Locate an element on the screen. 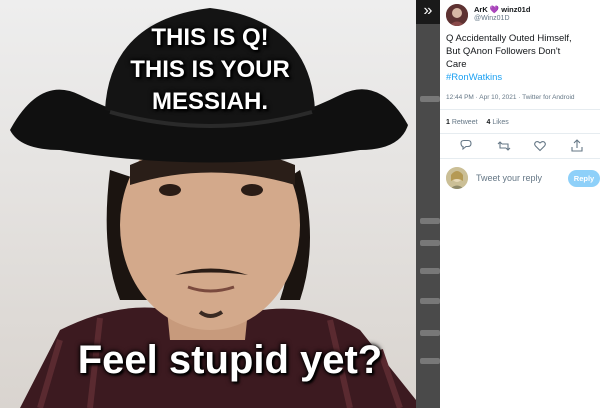 This screenshot has width=600, height=408. user-avatar-image-icon is located at coordinates (457, 178).